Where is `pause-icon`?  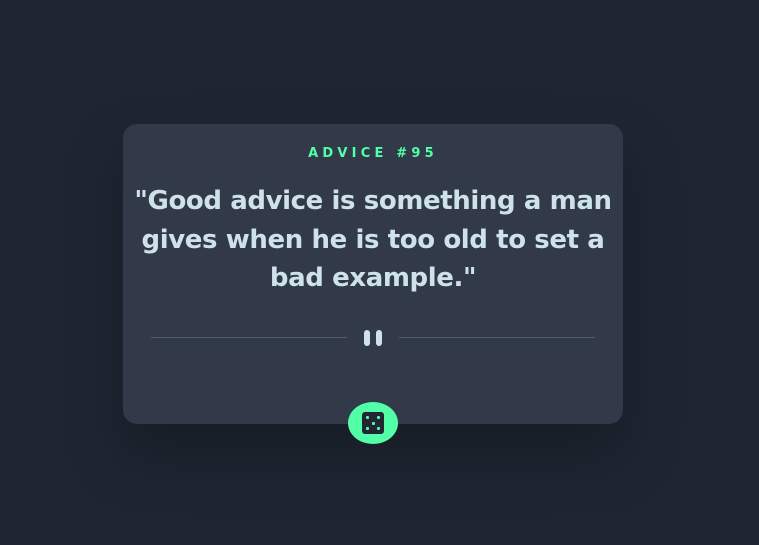 pause-icon is located at coordinates (373, 338).